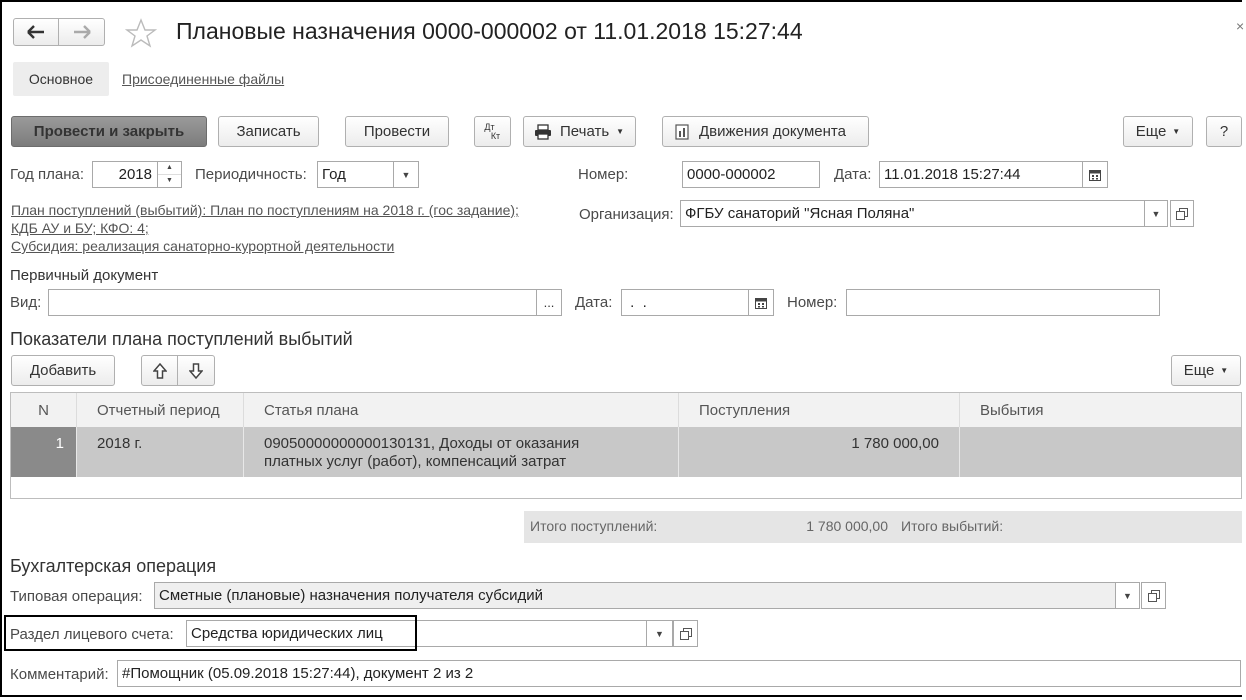 This screenshot has width=1246, height=700. I want to click on organization-label: Организация:, so click(626, 214).